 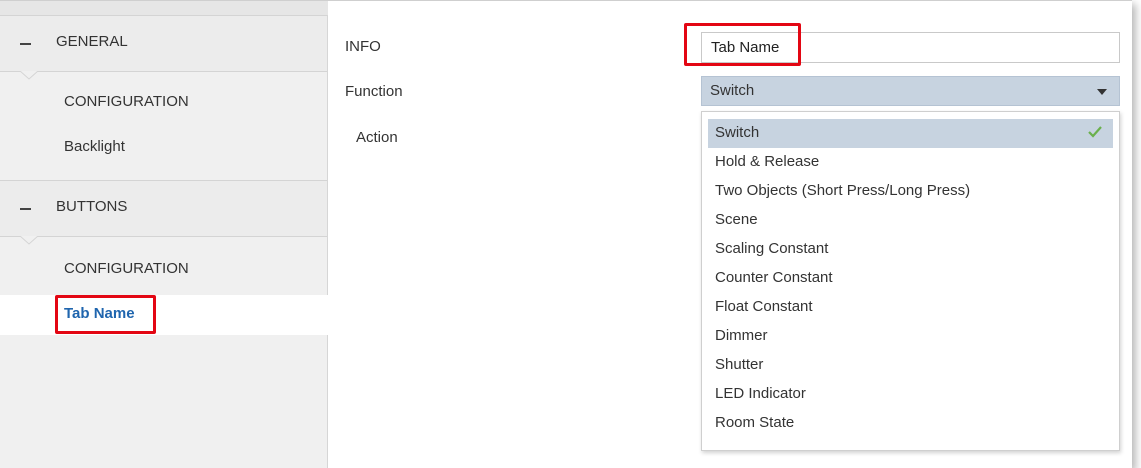 What do you see at coordinates (767, 161) in the screenshot?
I see `option-label: Hold & Release` at bounding box center [767, 161].